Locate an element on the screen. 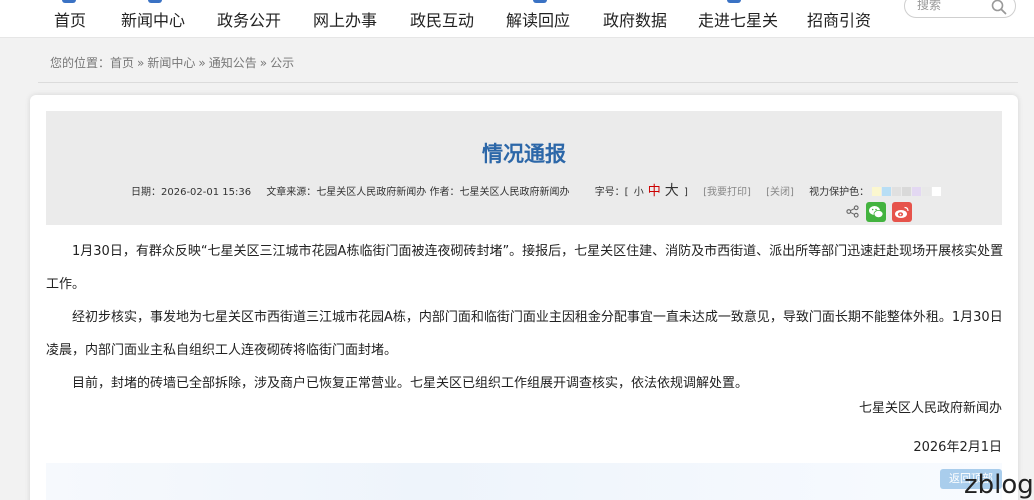 The height and width of the screenshot is (500, 1034). author-label: 作者： is located at coordinates (444, 192).